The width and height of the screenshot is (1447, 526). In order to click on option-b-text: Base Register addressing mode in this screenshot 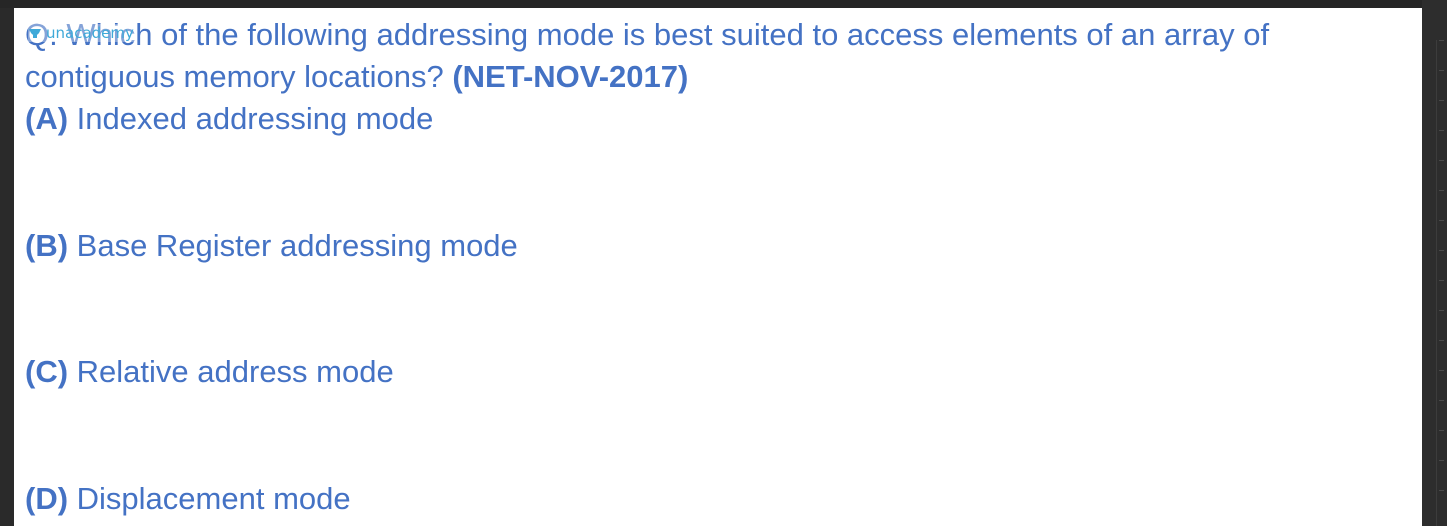, I will do `click(293, 245)`.